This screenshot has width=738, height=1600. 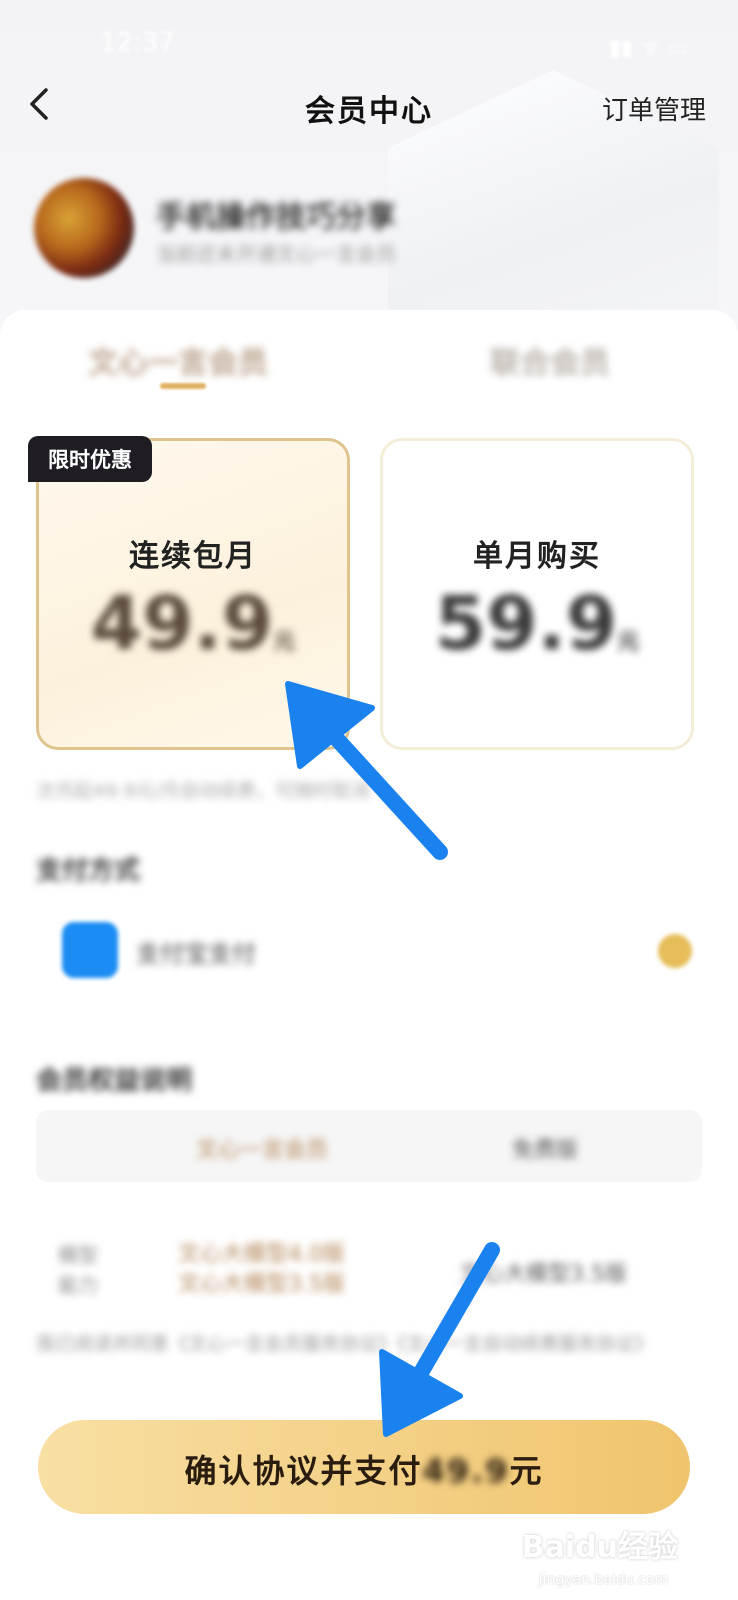 I want to click on member-value: 文心大模型4.0版 文心大模型3.5版, so click(x=261, y=1269).